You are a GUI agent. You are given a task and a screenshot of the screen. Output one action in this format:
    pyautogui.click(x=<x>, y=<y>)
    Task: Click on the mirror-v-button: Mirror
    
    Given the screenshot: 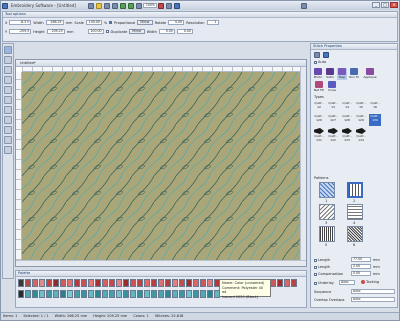 What is the action you would take?
    pyautogui.click(x=137, y=31)
    